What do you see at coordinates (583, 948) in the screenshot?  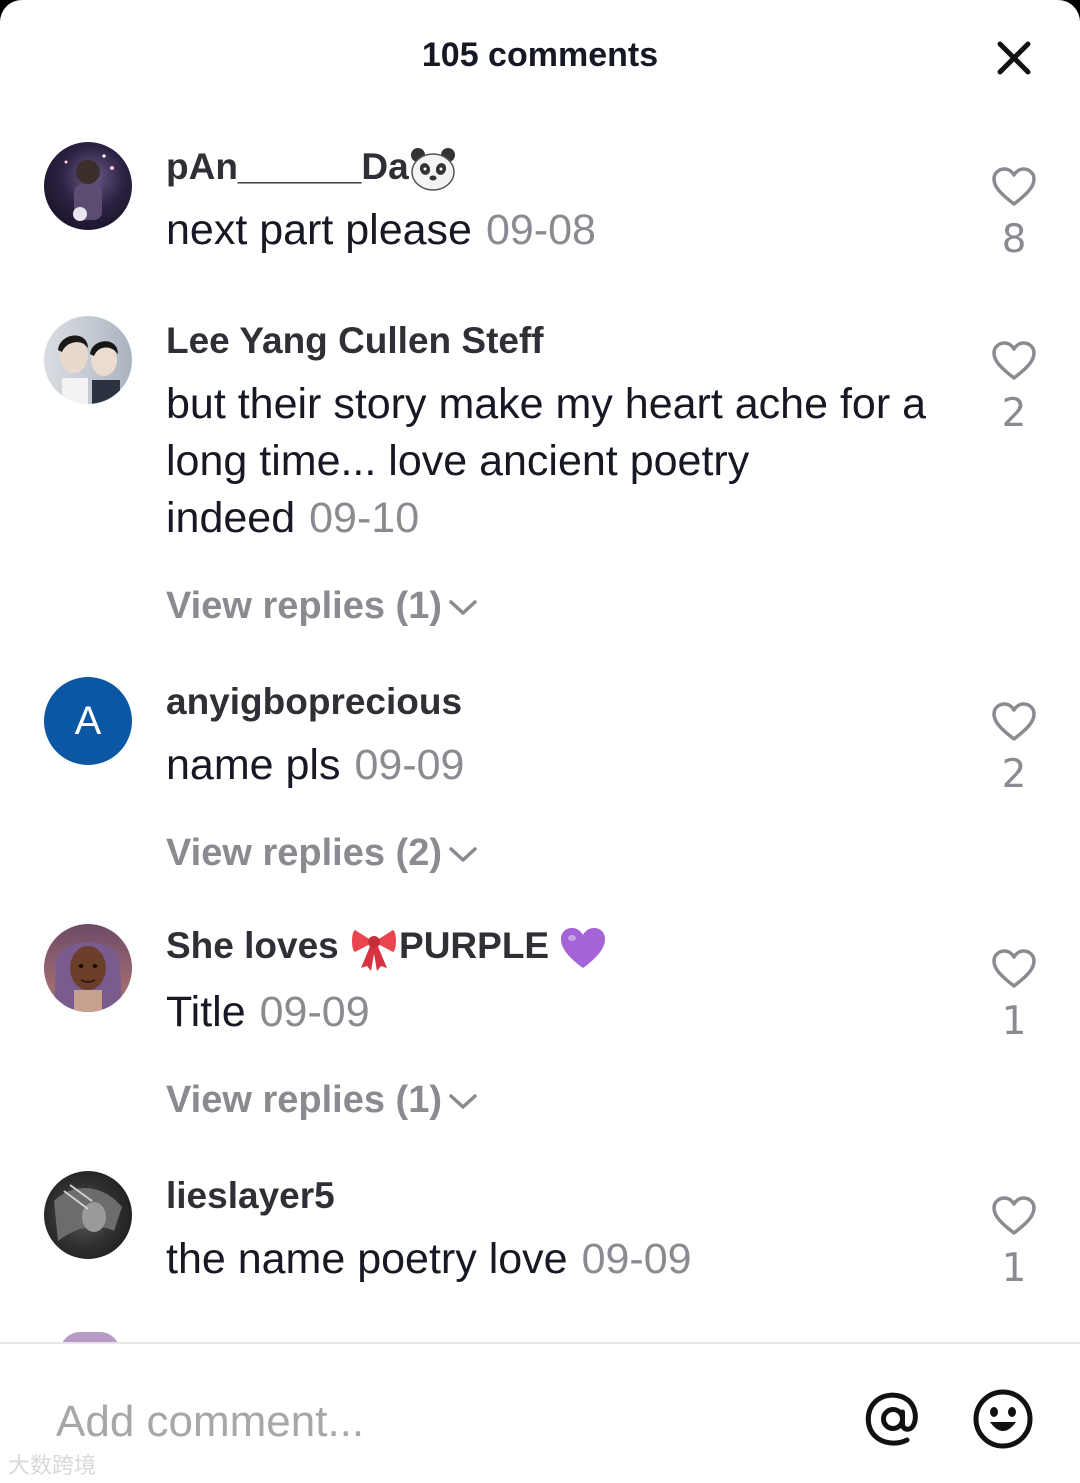 I see `purple-heart-icon` at bounding box center [583, 948].